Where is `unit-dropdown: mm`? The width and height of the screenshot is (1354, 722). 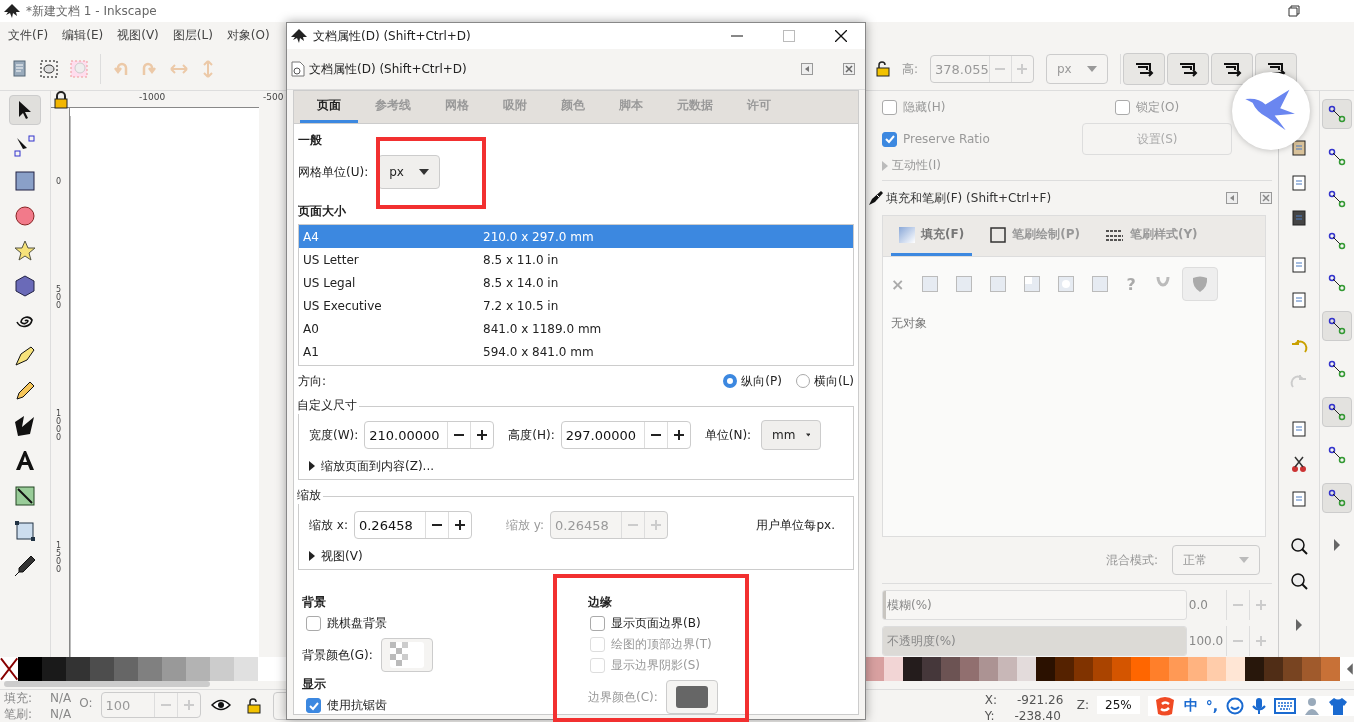
unit-dropdown: mm is located at coordinates (791, 435).